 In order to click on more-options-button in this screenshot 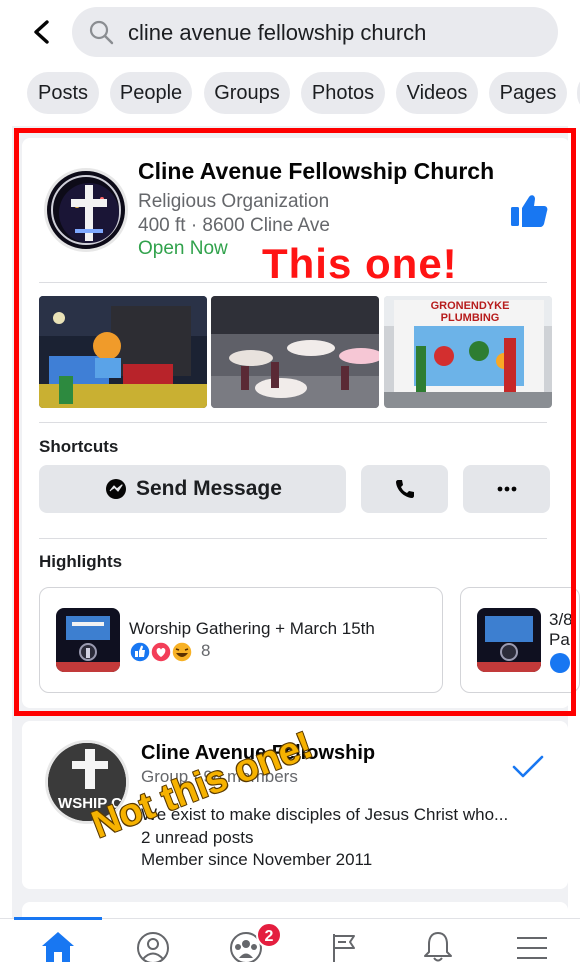, I will do `click(506, 489)`.